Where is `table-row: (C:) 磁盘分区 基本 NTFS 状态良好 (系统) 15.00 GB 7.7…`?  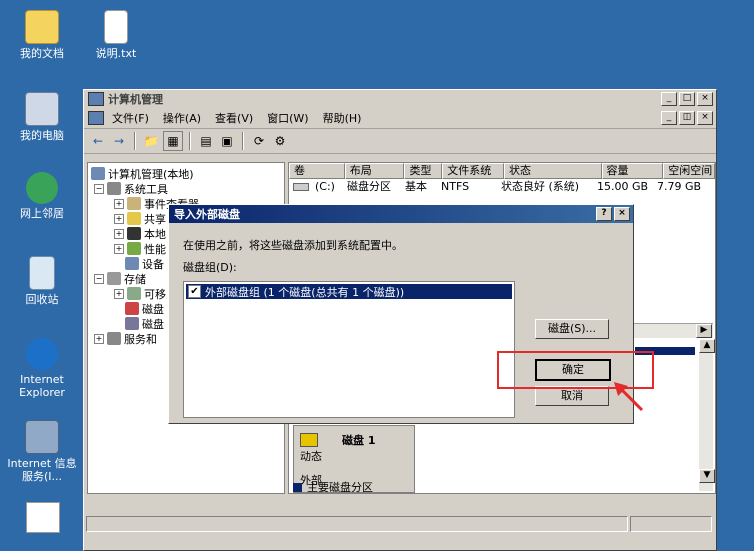 table-row: (C:) 磁盘分区 基本 NTFS 状态良好 (系统) 15.00 GB 7.7… is located at coordinates (502, 187).